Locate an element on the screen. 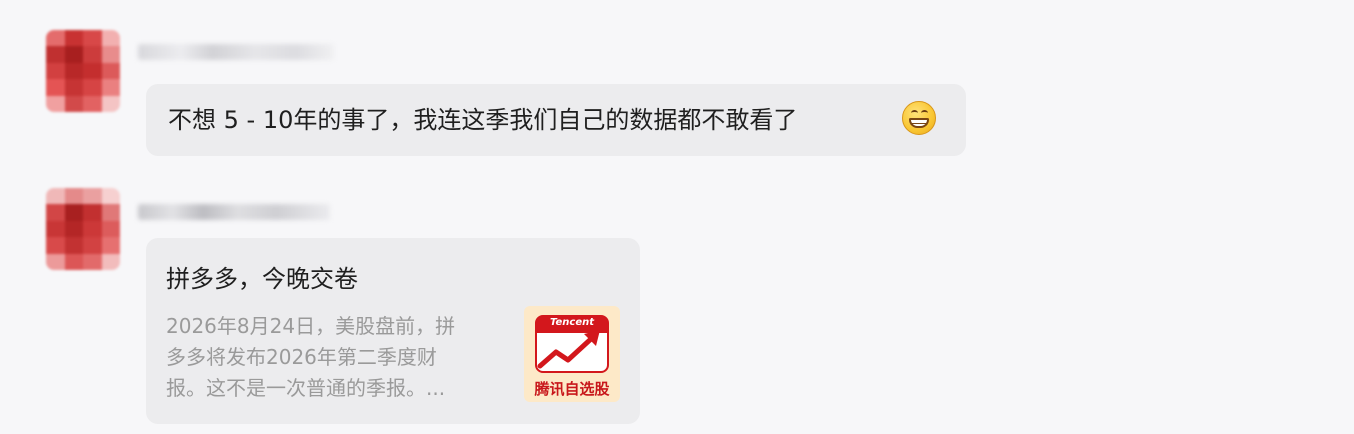 This screenshot has height=434, width=1354. thumb-label: 腾讯自选股 is located at coordinates (572, 389).